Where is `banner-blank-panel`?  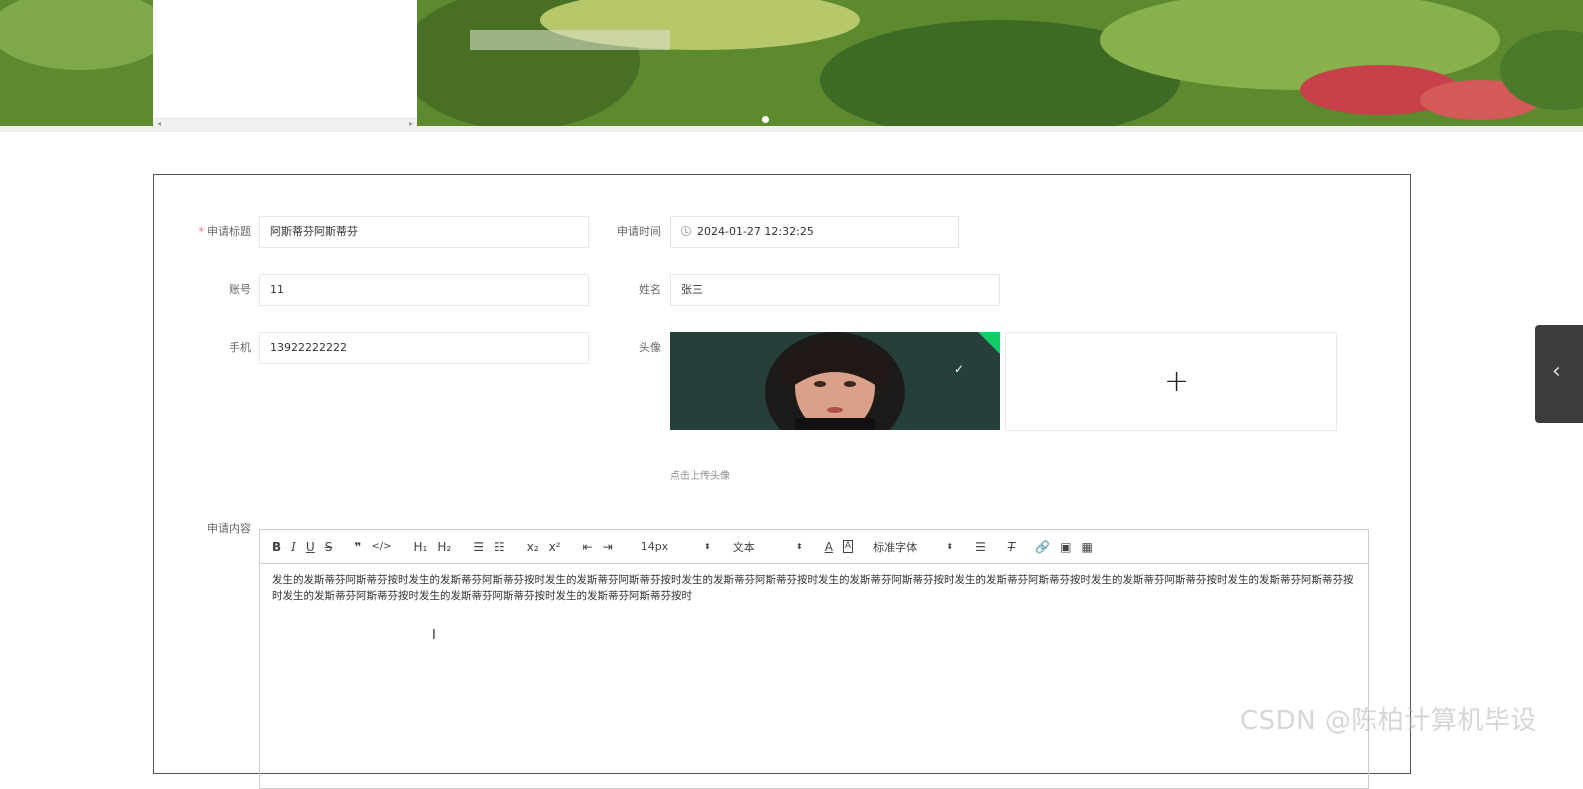
banner-blank-panel is located at coordinates (285, 63).